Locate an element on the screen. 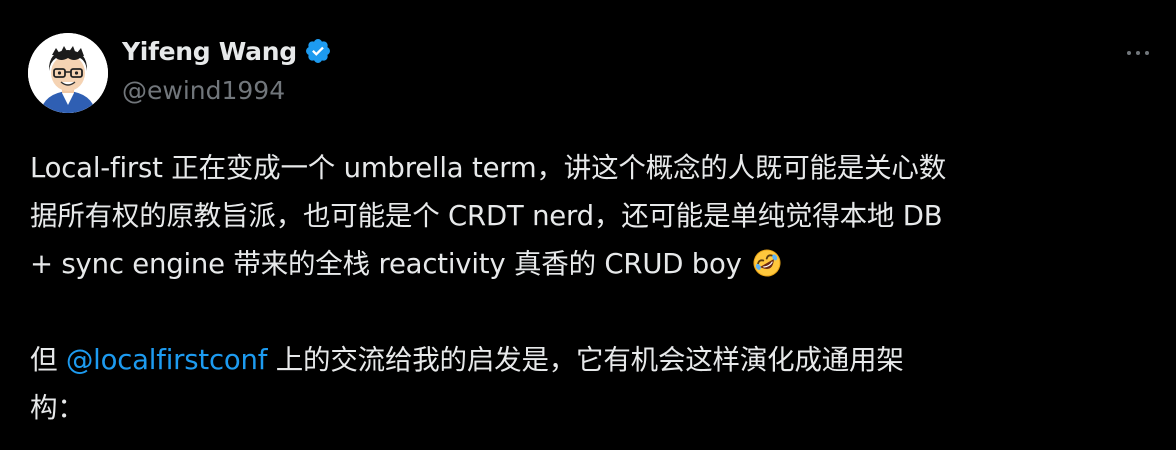 This screenshot has height=450, width=1176. author-name-row: Yifeng Wang is located at coordinates (227, 51).